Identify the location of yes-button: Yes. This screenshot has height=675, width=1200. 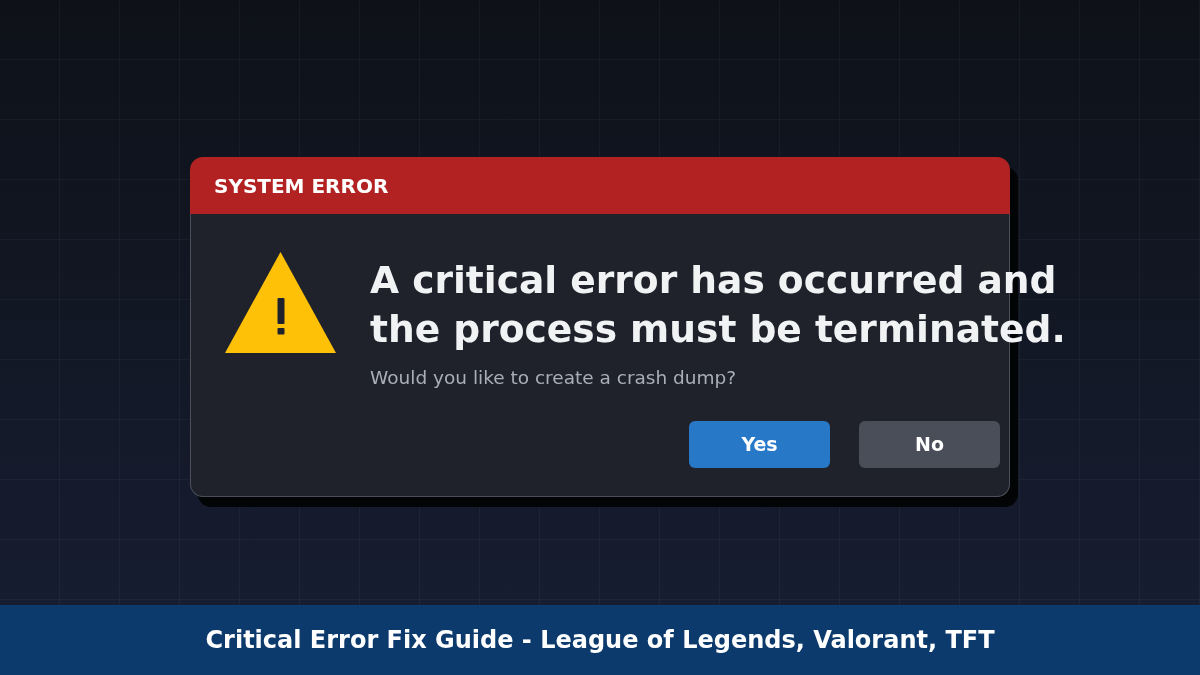
(759, 444).